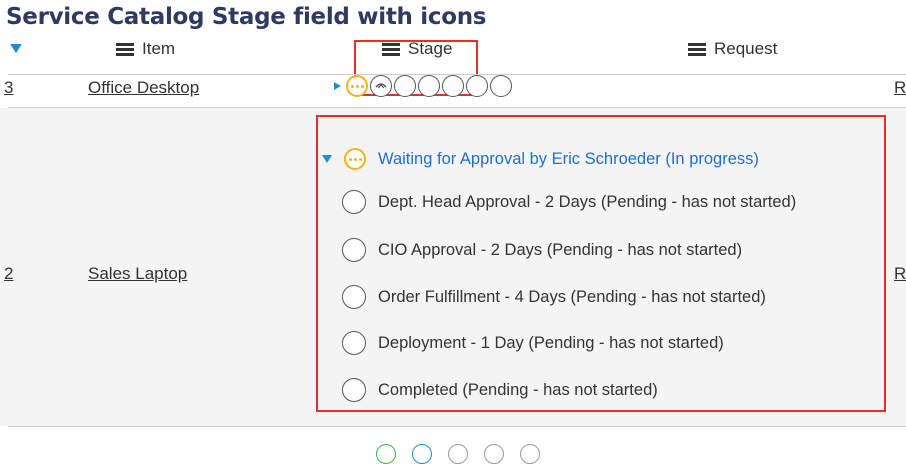 The image size is (906, 464). What do you see at coordinates (381, 86) in the screenshot?
I see `approval-icon` at bounding box center [381, 86].